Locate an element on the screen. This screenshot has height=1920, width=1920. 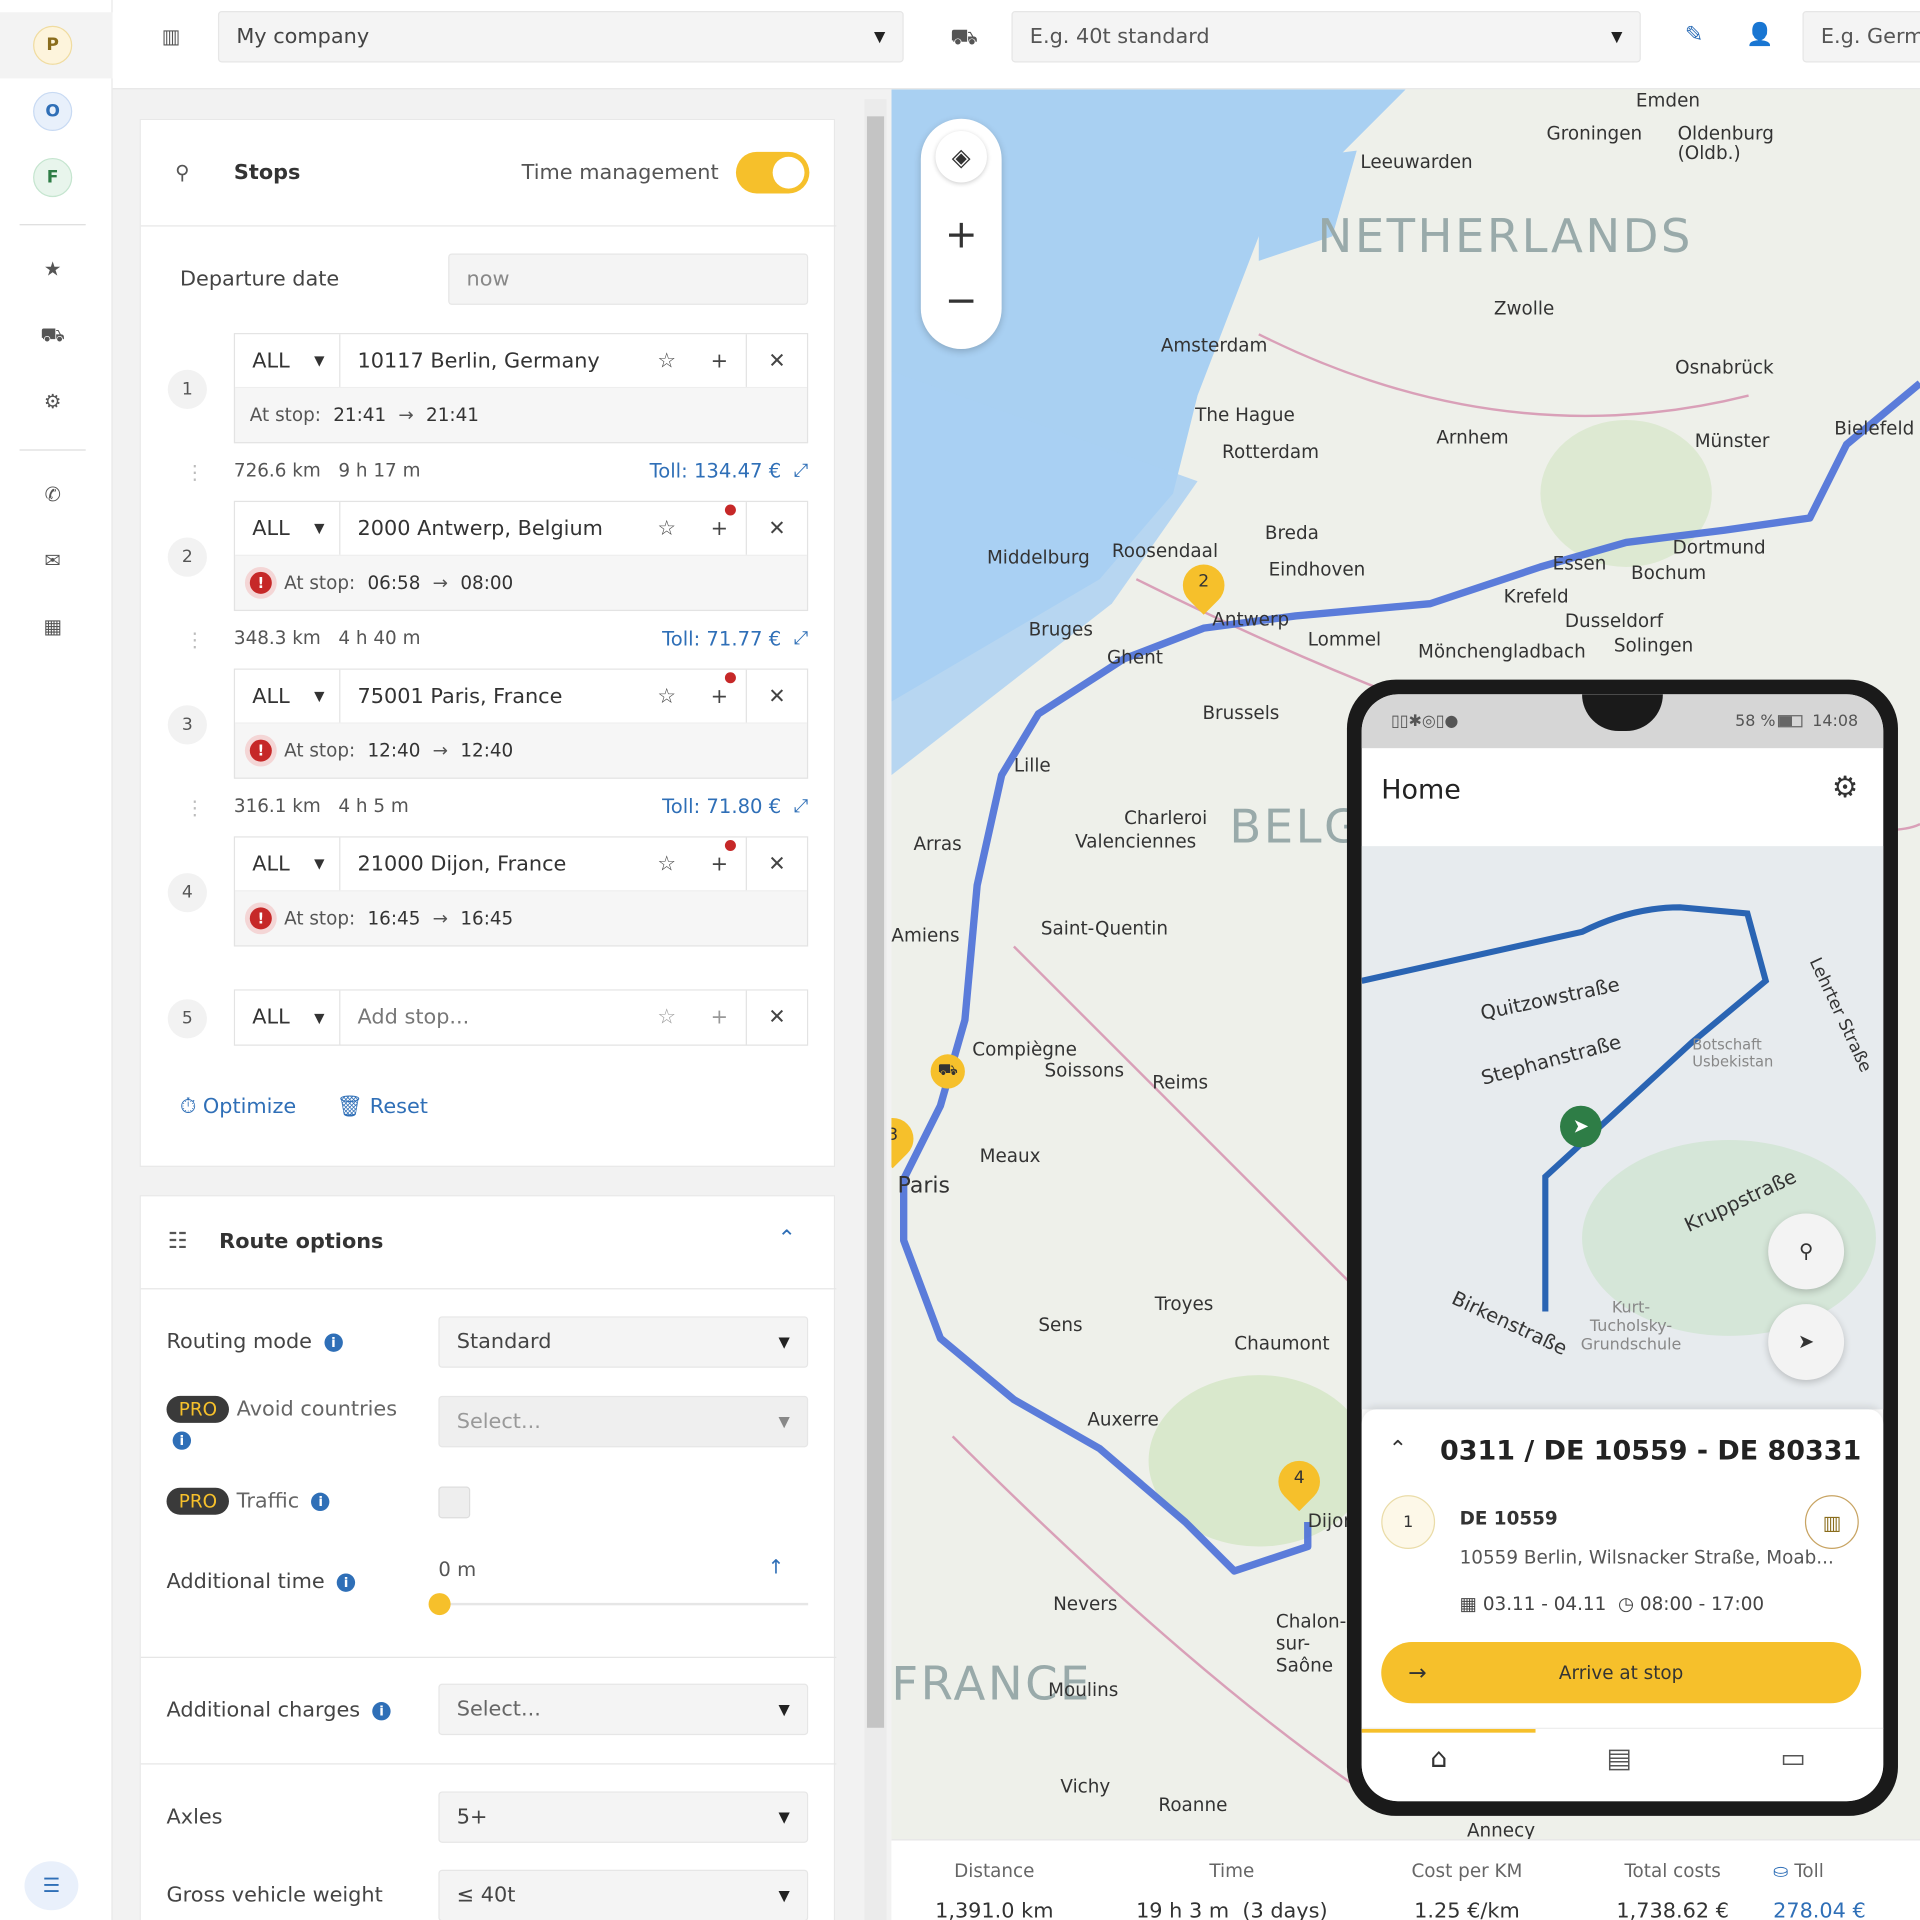
map-controls: ◈ + − is located at coordinates (961, 233).